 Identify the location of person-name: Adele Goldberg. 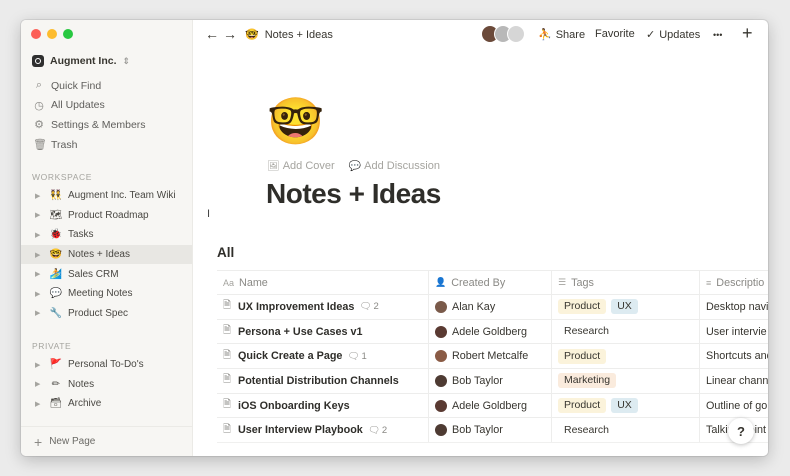
(490, 405).